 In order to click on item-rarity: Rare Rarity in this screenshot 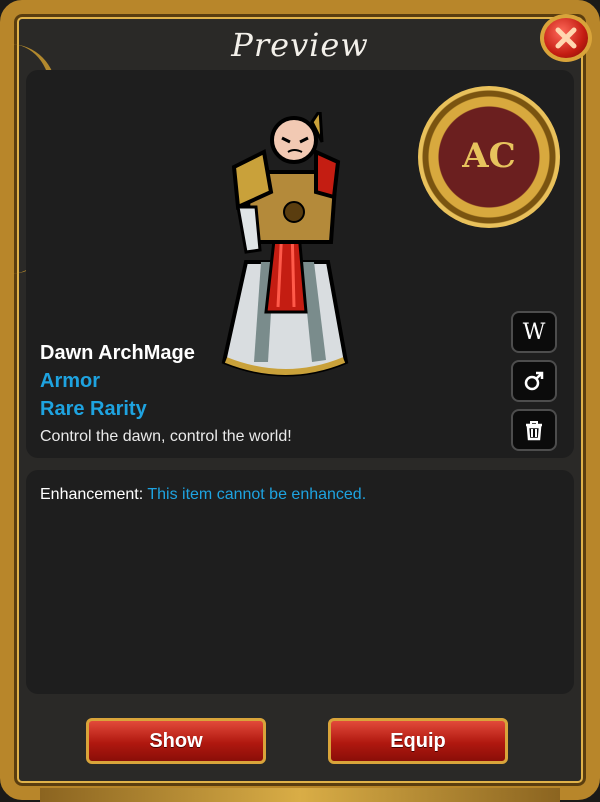, I will do `click(93, 409)`.